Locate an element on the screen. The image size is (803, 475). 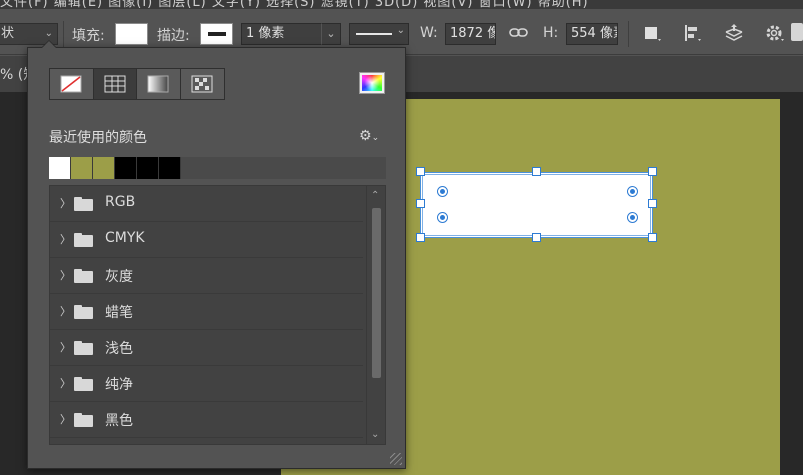
swatch-grid-icon is located at coordinates (115, 84).